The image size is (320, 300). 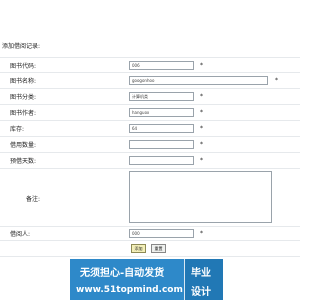 I want to click on book-code-label: 图书代码:, so click(x=23, y=66).